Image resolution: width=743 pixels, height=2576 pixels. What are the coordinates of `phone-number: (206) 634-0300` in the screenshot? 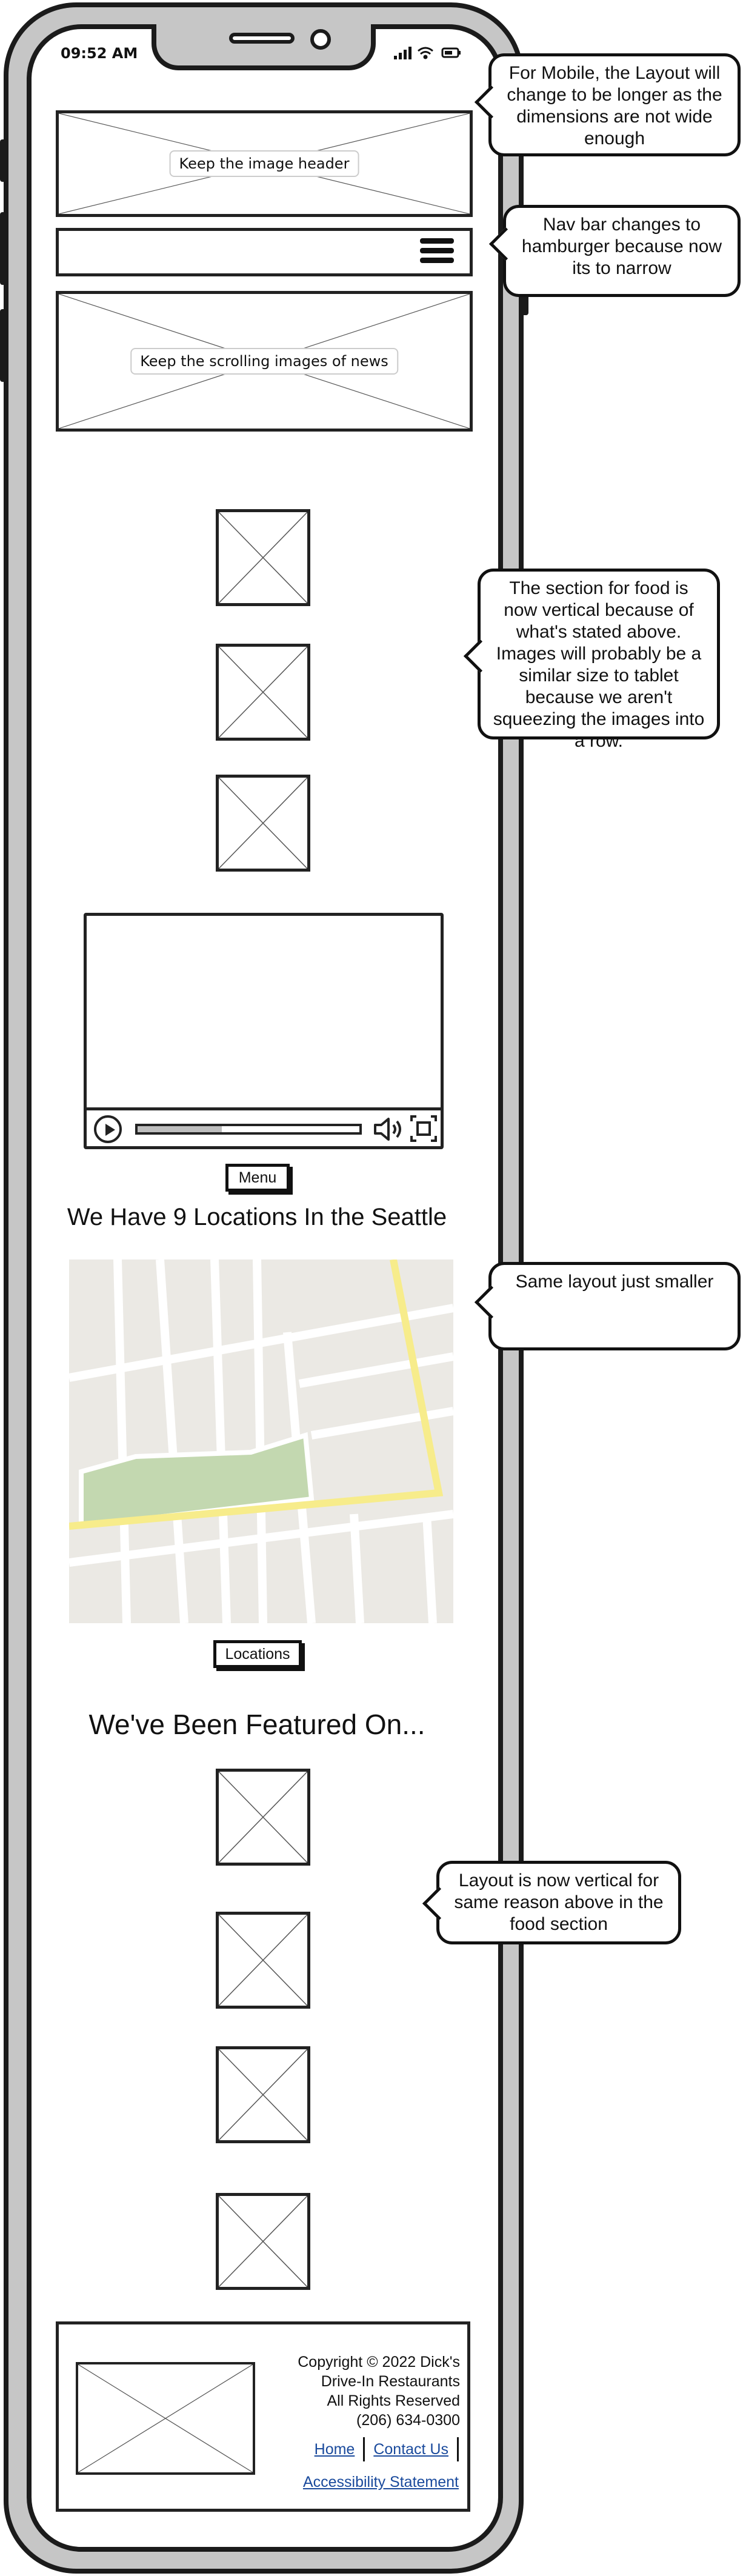 It's located at (408, 2420).